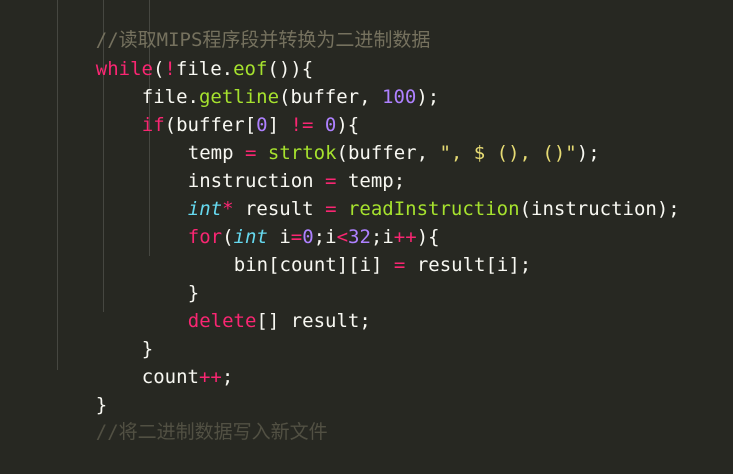 This screenshot has width=733, height=474. What do you see at coordinates (170, 277) in the screenshot?
I see `code-line-for-close: }` at bounding box center [170, 277].